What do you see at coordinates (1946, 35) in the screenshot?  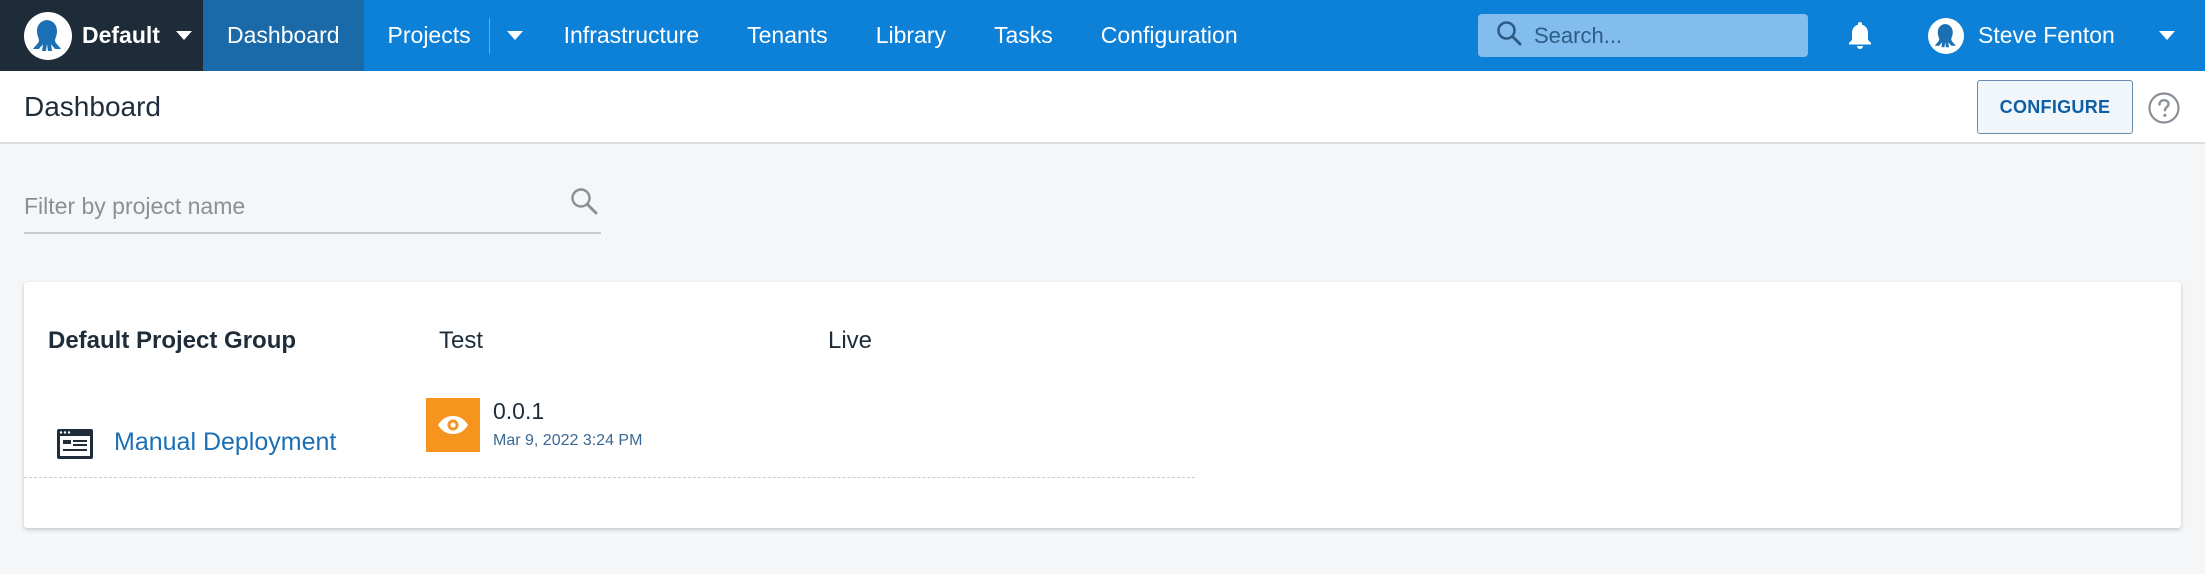 I see `avatar` at bounding box center [1946, 35].